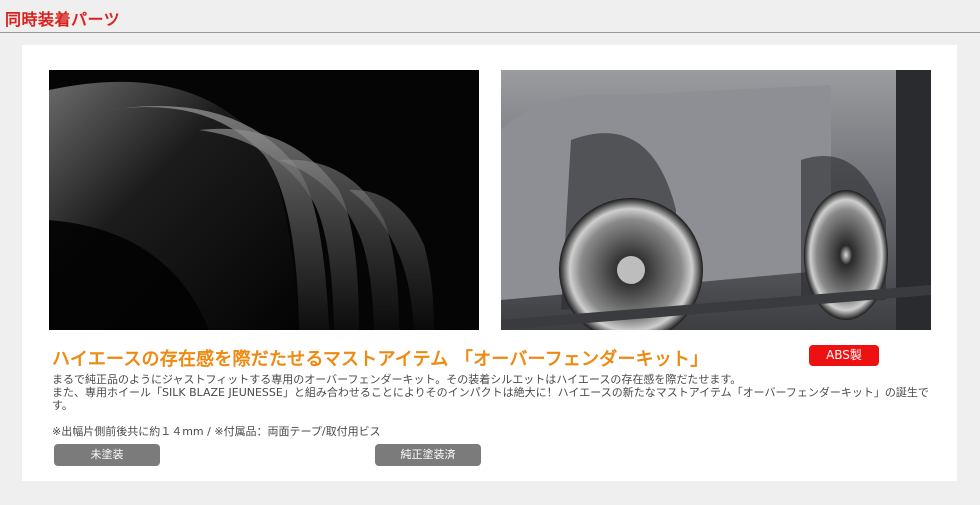 This screenshot has width=980, height=505. What do you see at coordinates (63, 19) in the screenshot?
I see `section-title: 同時装着パーツ` at bounding box center [63, 19].